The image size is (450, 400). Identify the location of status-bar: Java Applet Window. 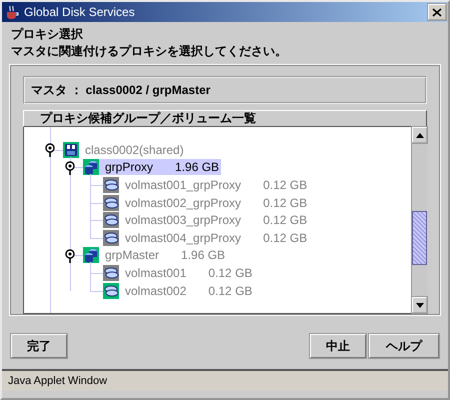
(225, 380).